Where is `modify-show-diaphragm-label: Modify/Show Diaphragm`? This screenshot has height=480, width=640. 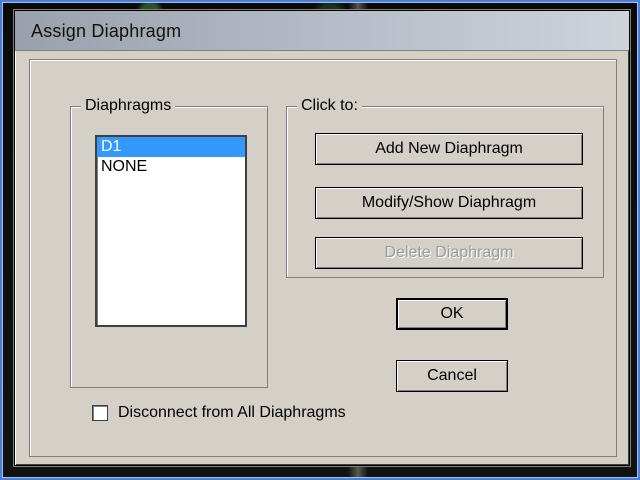 modify-show-diaphragm-label: Modify/Show Diaphragm is located at coordinates (449, 202).